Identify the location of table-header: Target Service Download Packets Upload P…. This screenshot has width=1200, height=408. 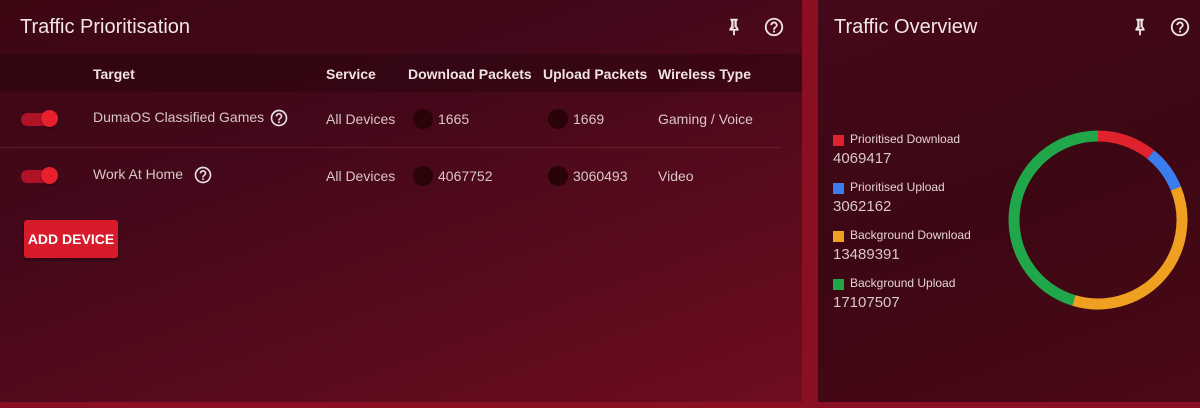
(401, 73).